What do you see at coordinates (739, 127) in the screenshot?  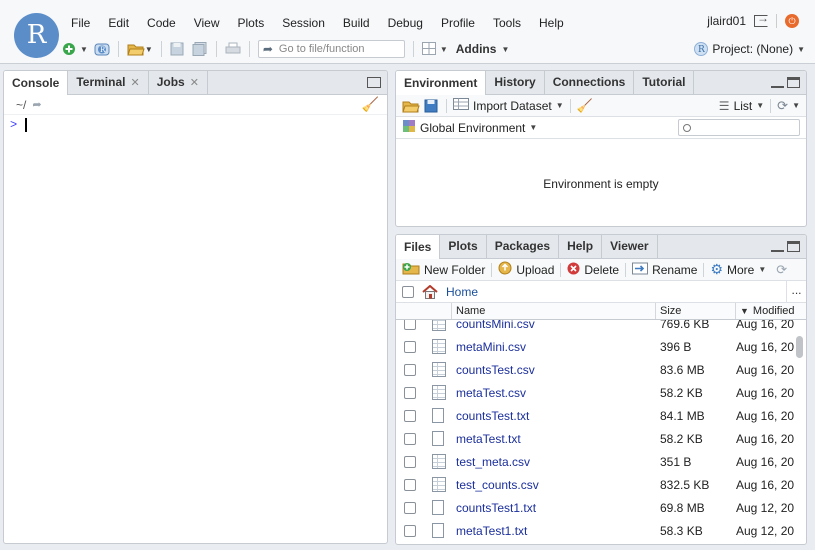 I see `environment-search-input` at bounding box center [739, 127].